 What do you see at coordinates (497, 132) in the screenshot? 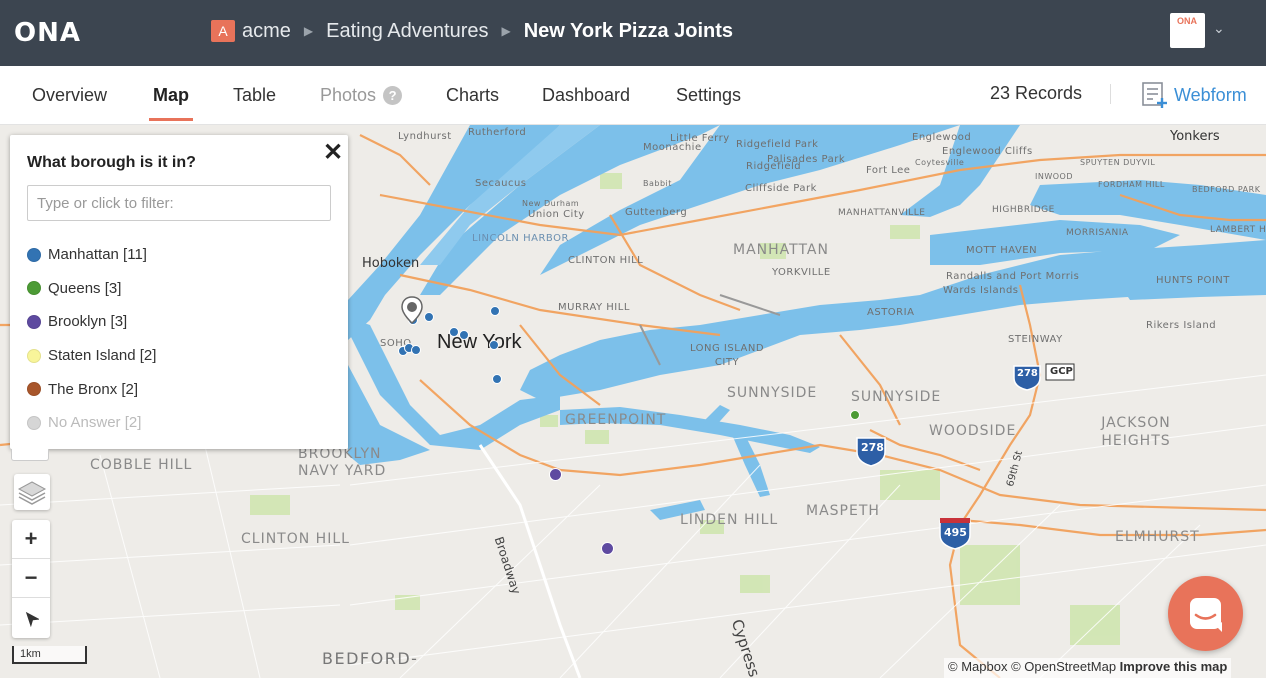
I see `map-label: Rutherford` at bounding box center [497, 132].